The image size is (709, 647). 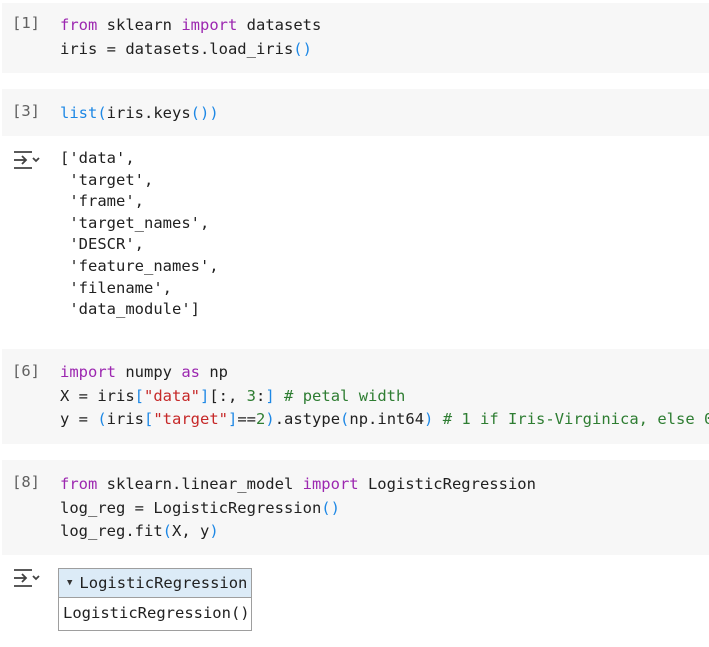 I want to click on cell-prompt: [1], so click(x=26, y=23).